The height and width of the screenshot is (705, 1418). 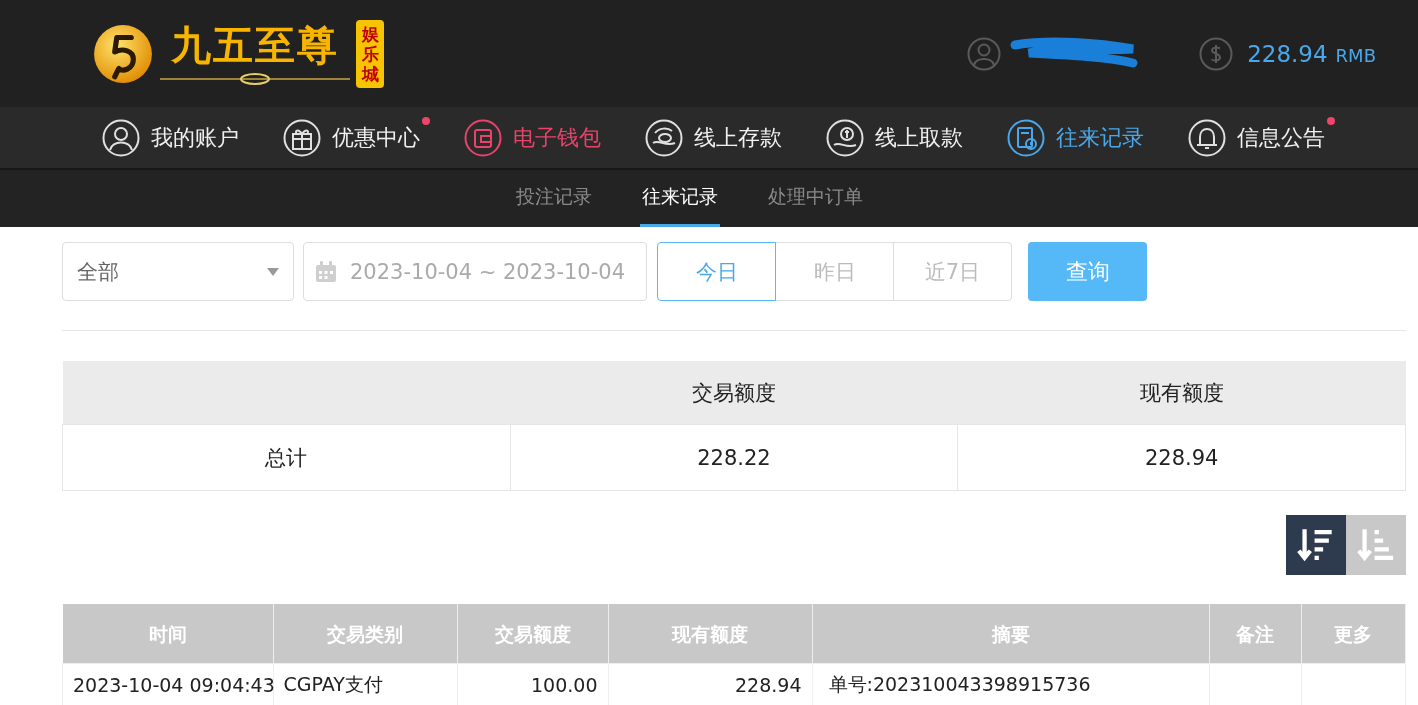 What do you see at coordinates (1010, 684) in the screenshot?
I see `table-cell: 单号:202310043398915736` at bounding box center [1010, 684].